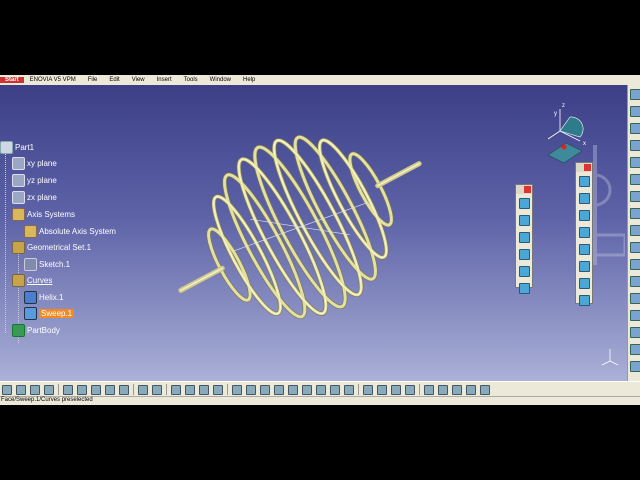 The height and width of the screenshot is (480, 640). I want to click on grid-icon, so click(471, 389).